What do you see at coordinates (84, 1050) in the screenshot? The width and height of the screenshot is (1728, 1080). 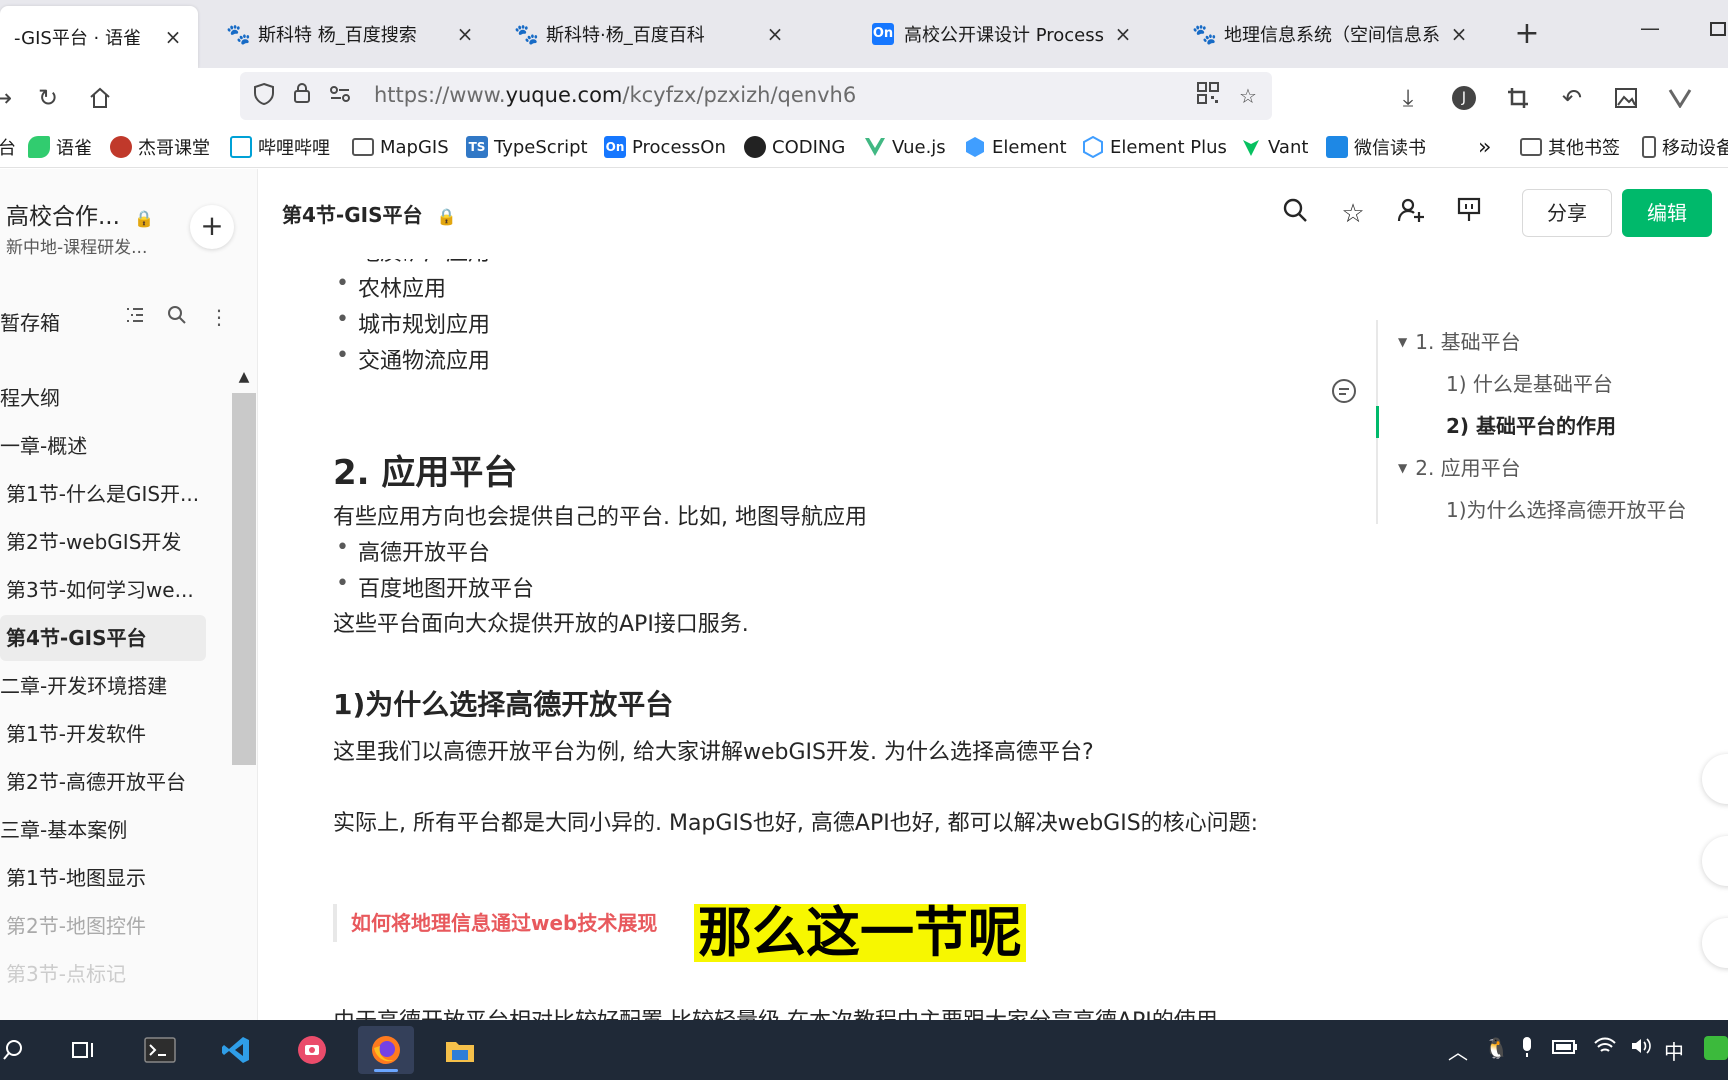 I see `task-view-icon` at bounding box center [84, 1050].